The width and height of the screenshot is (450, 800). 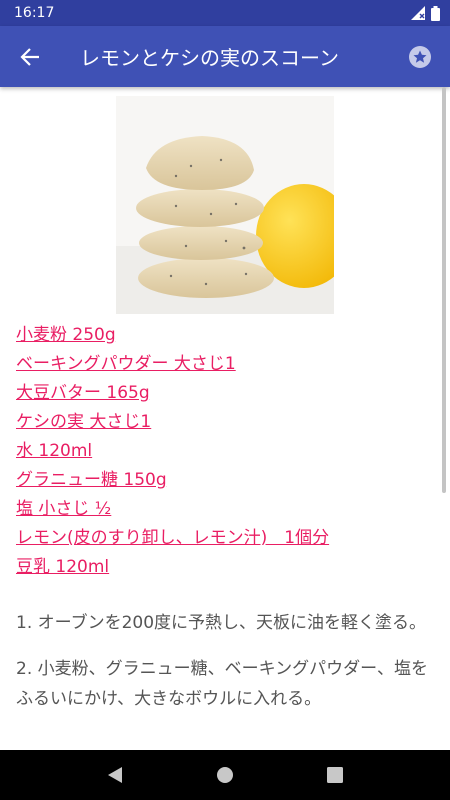 I want to click on nav-back-button, so click(x=115, y=775).